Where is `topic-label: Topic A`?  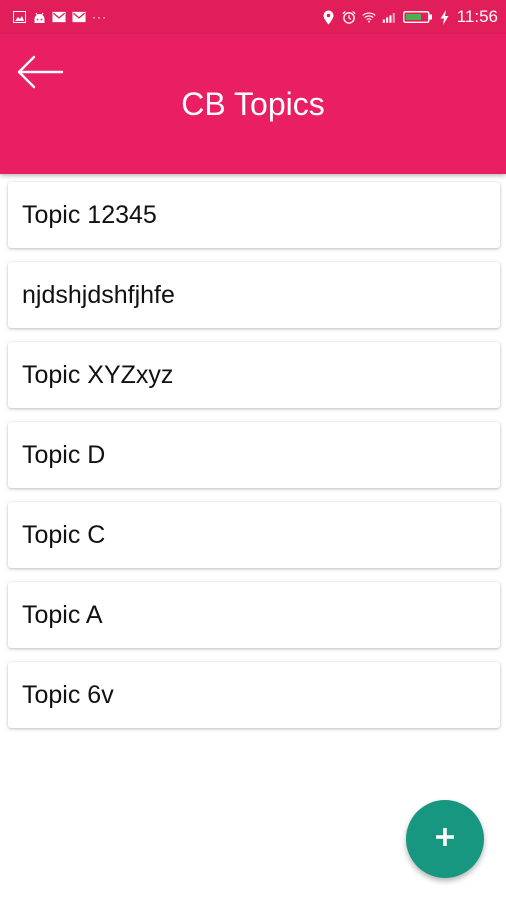 topic-label: Topic A is located at coordinates (62, 614).